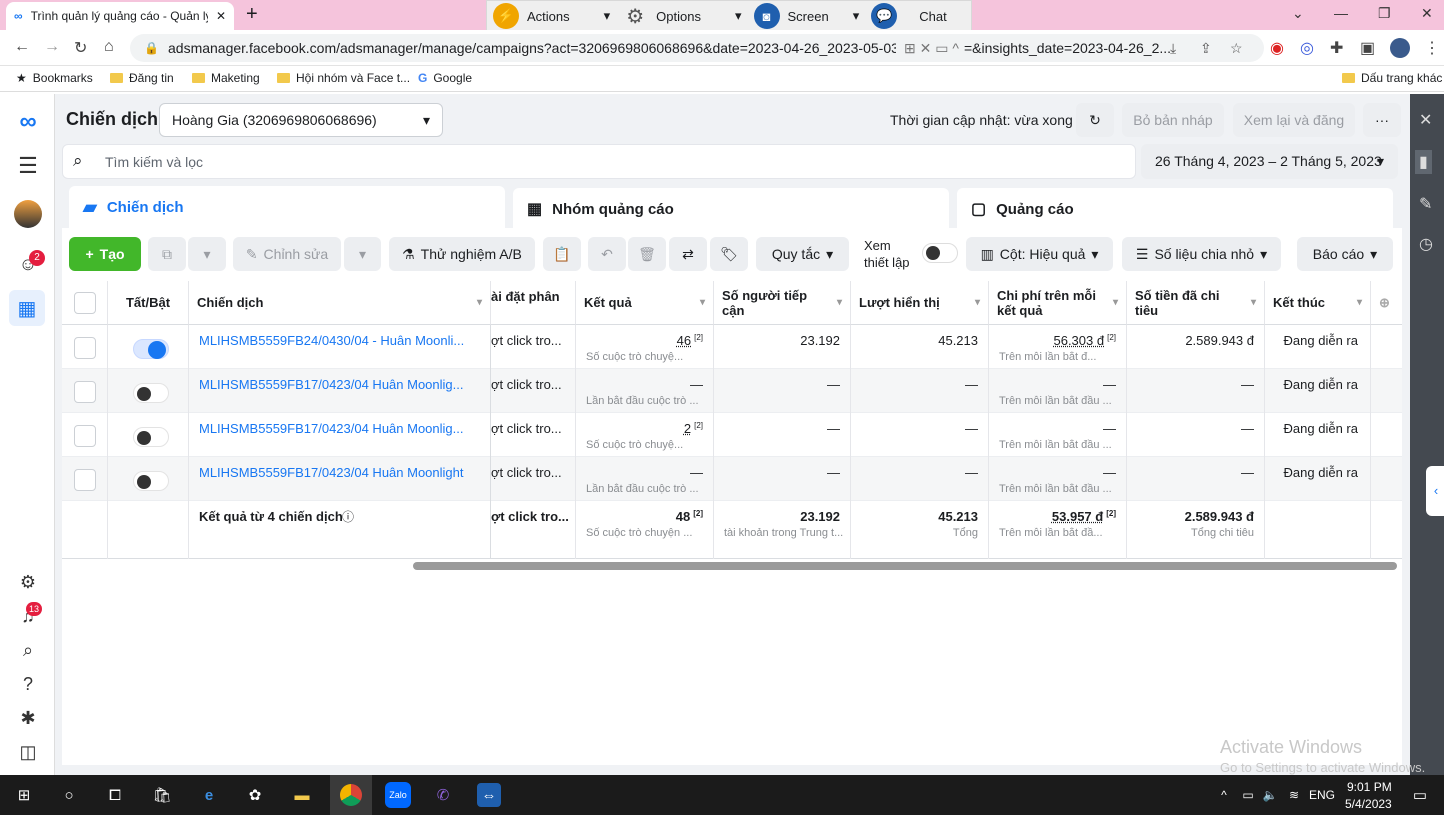 The image size is (1444, 815). What do you see at coordinates (120, 16) in the screenshot?
I see `browser-tab: ∞ Trình quản lý quảng cáo - Quản lý ✕` at bounding box center [120, 16].